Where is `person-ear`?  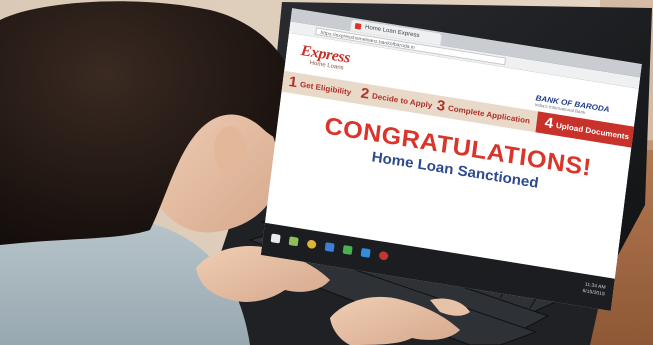 person-ear is located at coordinates (230, 150).